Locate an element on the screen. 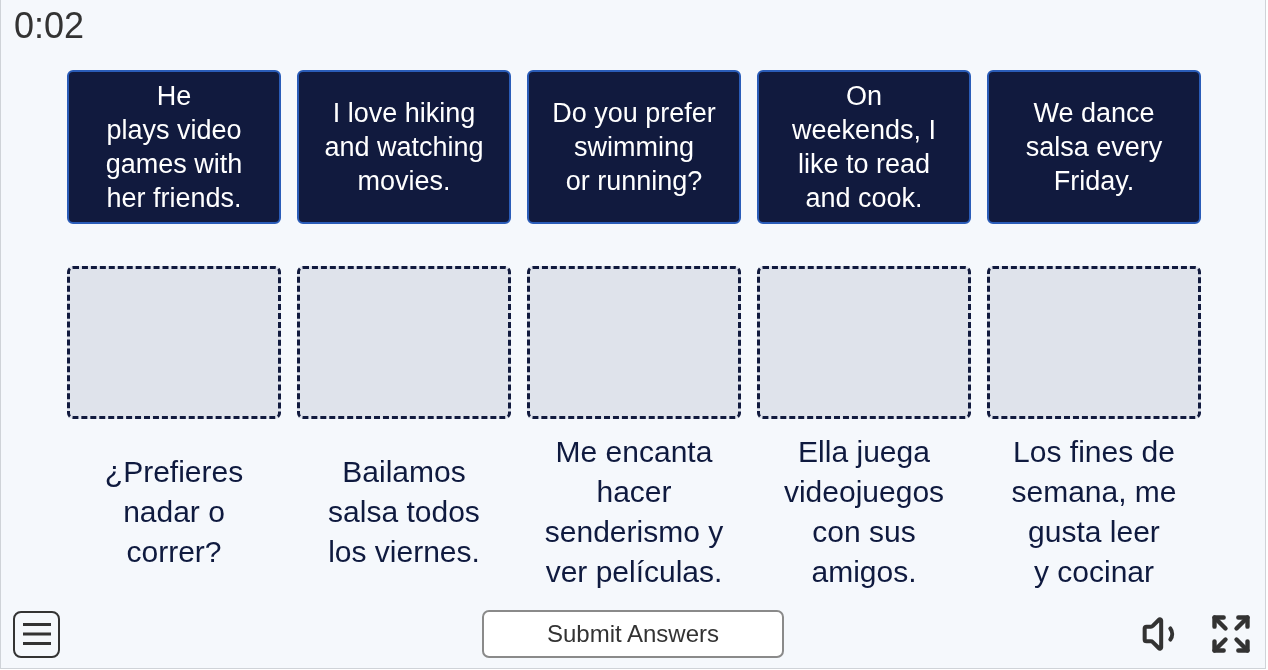 The image size is (1268, 670). answer-text: ¿Prefieres nadar o correr? is located at coordinates (174, 512).